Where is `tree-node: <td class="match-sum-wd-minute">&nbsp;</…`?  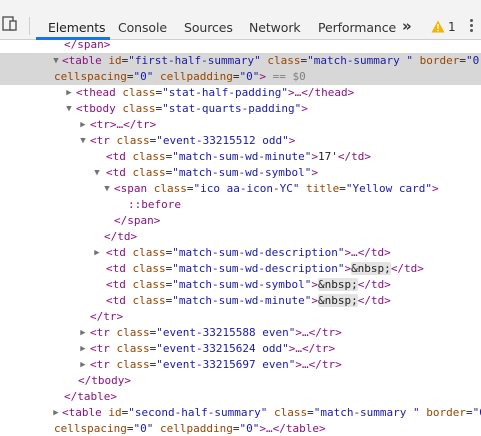
tree-node: <td class="match-sum-wd-minute">&nbsp;</… is located at coordinates (240, 301).